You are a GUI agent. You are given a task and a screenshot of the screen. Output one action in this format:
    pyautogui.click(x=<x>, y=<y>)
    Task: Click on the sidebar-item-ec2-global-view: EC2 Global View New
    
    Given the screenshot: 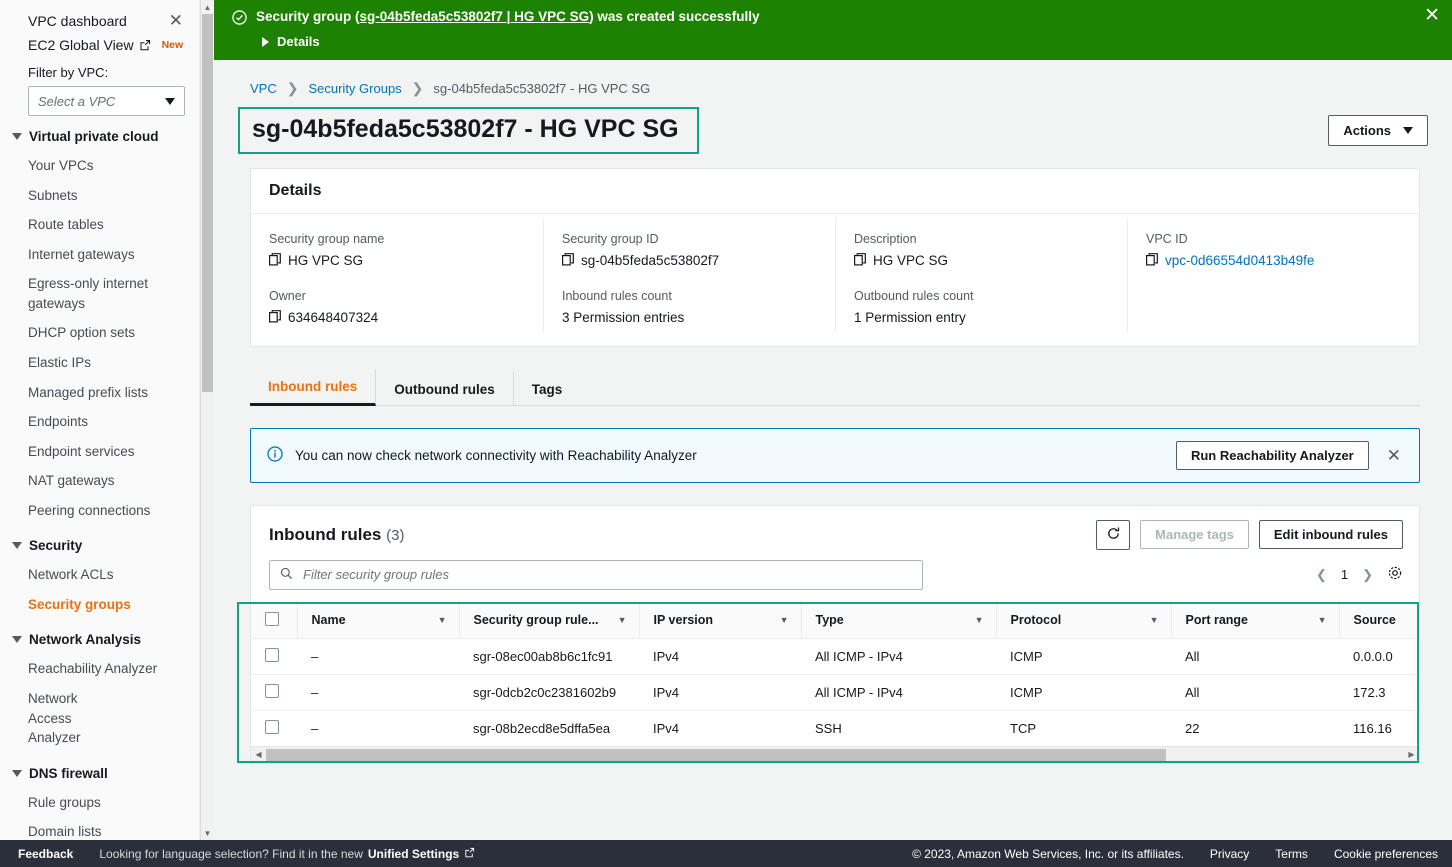 What is the action you would take?
    pyautogui.click(x=99, y=44)
    